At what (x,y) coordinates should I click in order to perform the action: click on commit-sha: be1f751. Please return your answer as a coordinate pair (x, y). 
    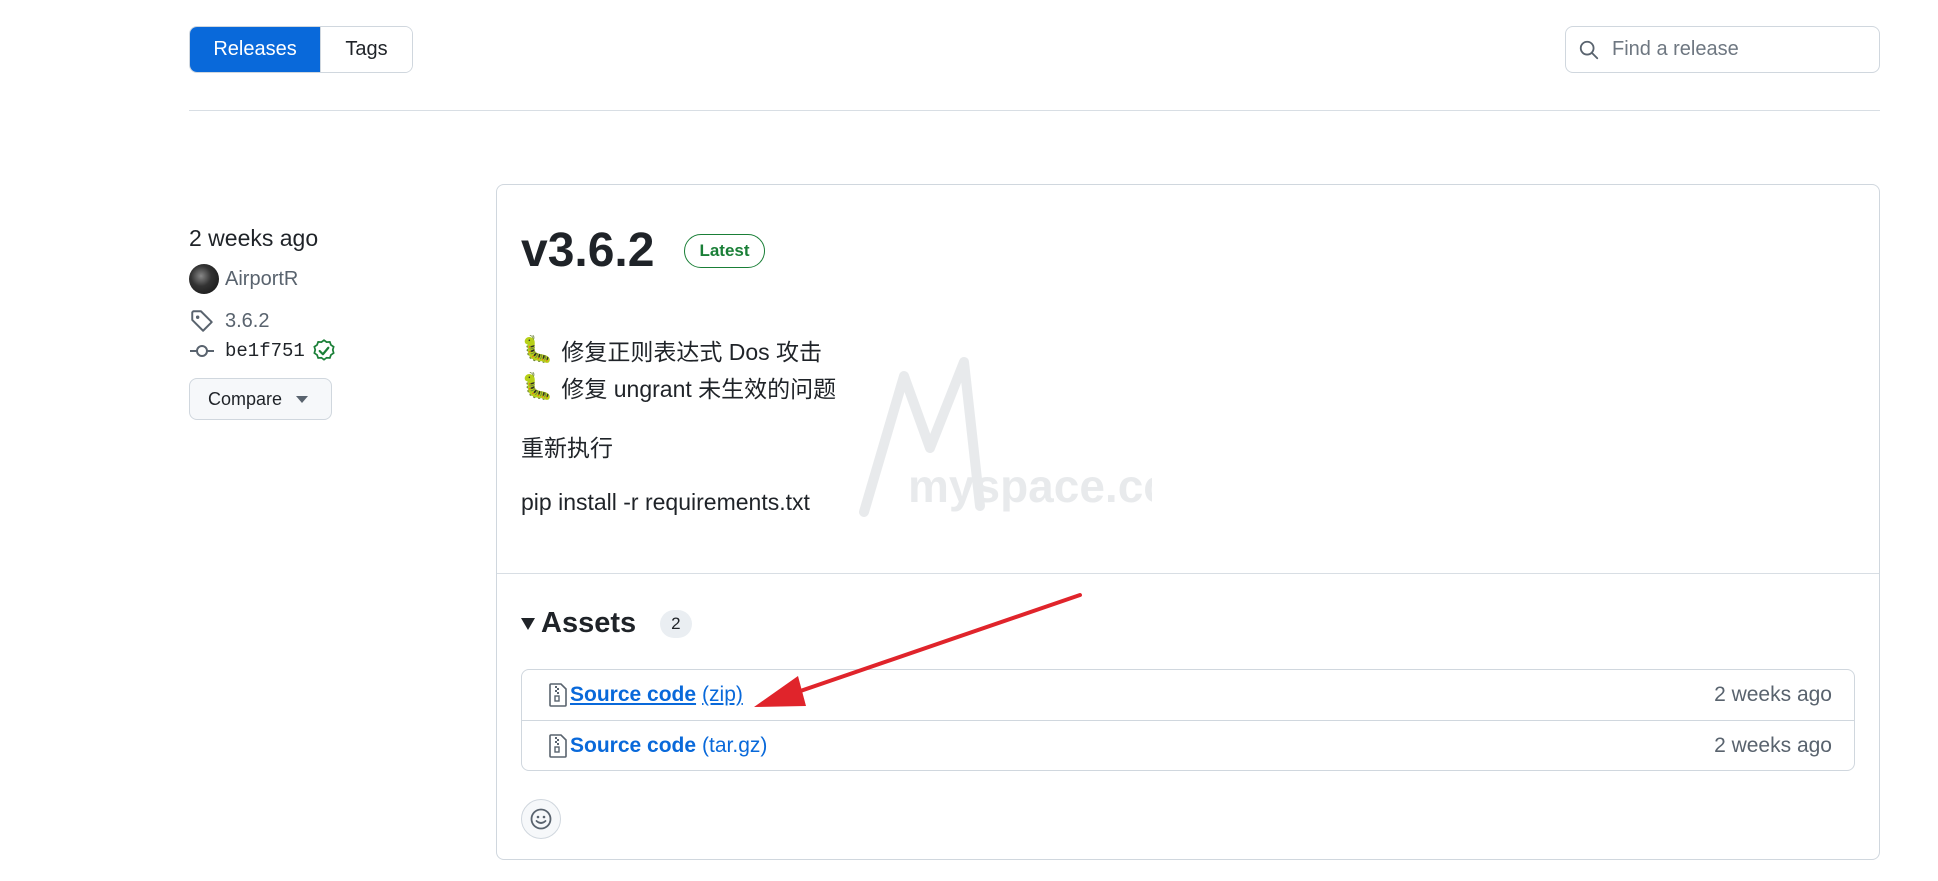
    Looking at the image, I should click on (265, 351).